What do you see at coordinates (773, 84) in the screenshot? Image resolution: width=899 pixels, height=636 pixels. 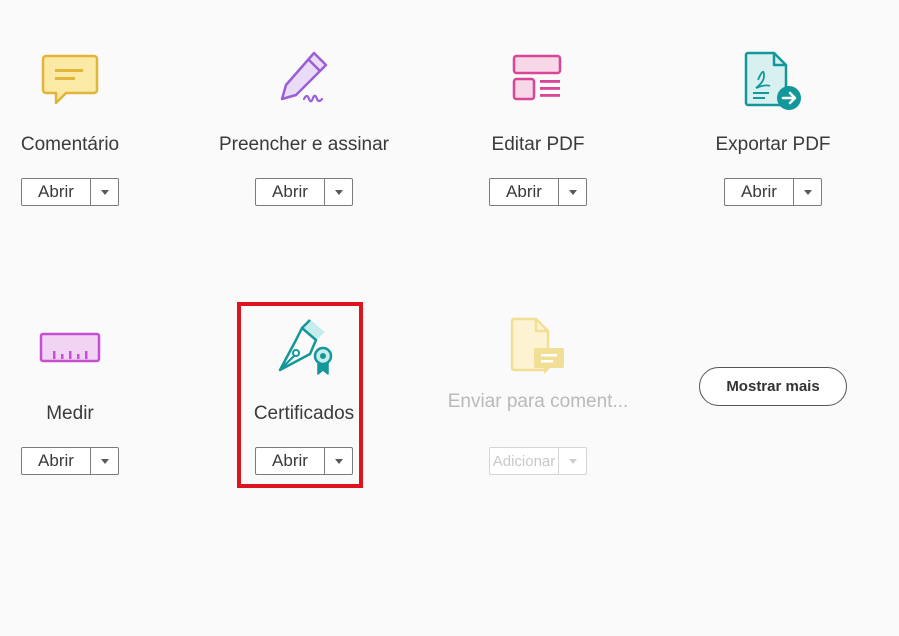 I see `export-pdf-icon` at bounding box center [773, 84].